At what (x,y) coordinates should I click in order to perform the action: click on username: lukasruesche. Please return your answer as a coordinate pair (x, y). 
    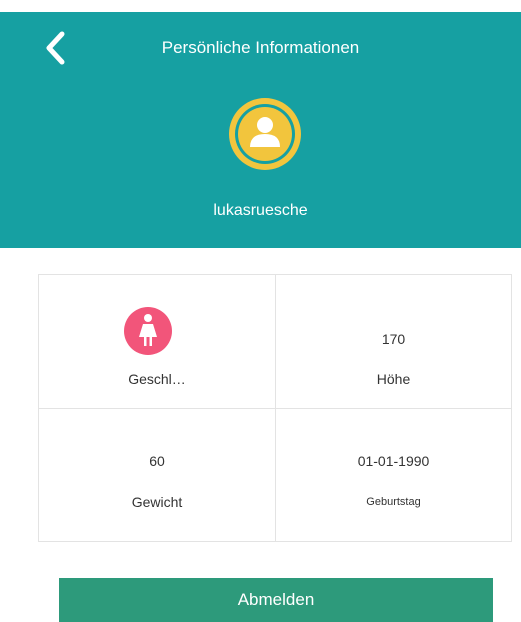
    Looking at the image, I should click on (260, 210).